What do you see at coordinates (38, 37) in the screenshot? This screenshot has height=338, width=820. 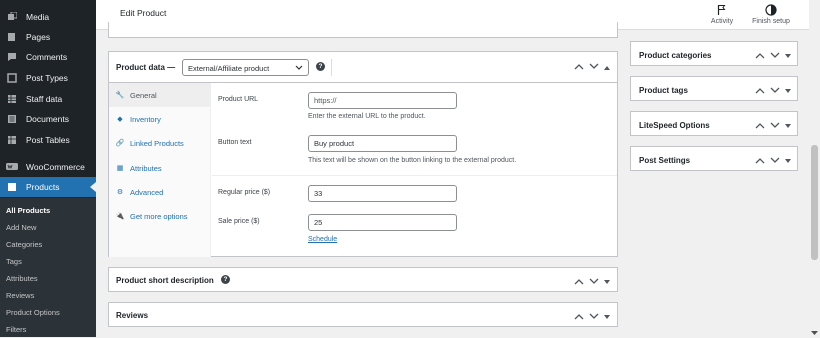 I see `sidebar-item-label: Pages` at bounding box center [38, 37].